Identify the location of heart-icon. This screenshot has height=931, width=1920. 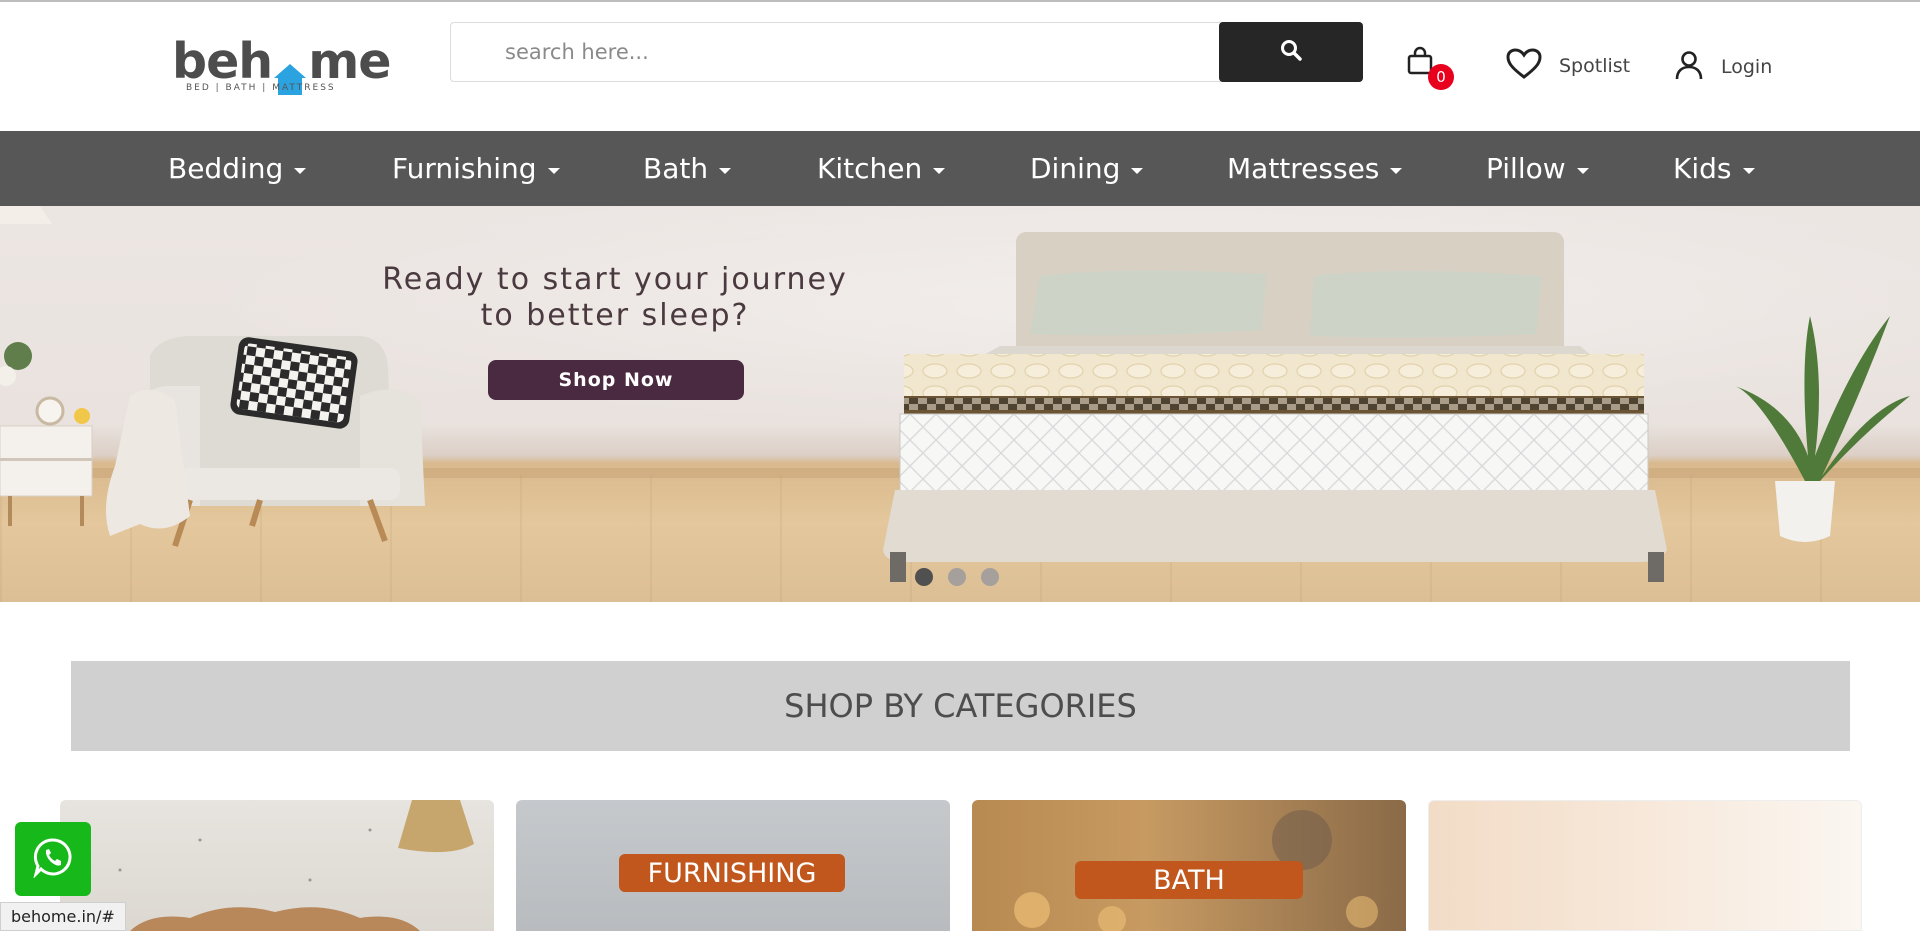
(1524, 66).